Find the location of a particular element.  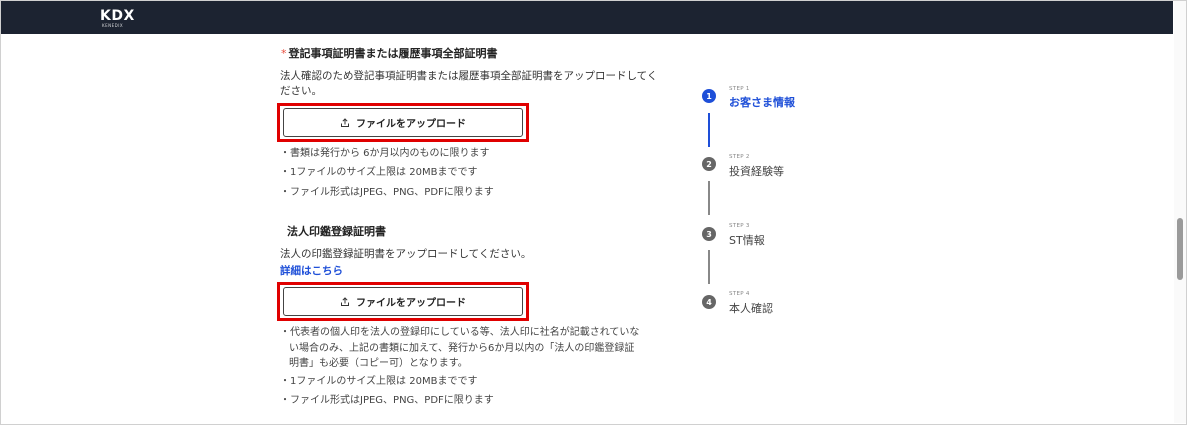

step3-circle: 3 is located at coordinates (709, 234).